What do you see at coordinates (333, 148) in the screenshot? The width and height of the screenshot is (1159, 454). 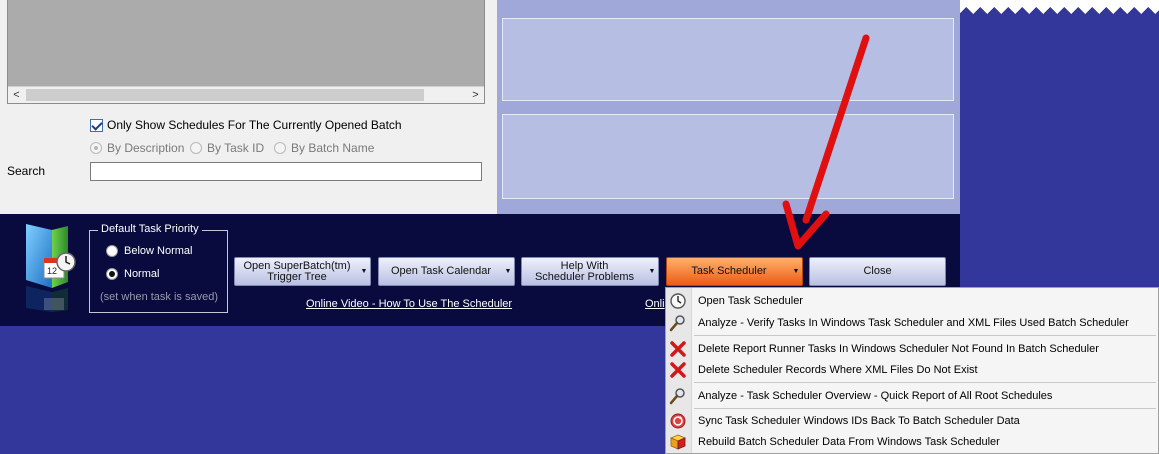 I see `radio-label: By Batch Name` at bounding box center [333, 148].